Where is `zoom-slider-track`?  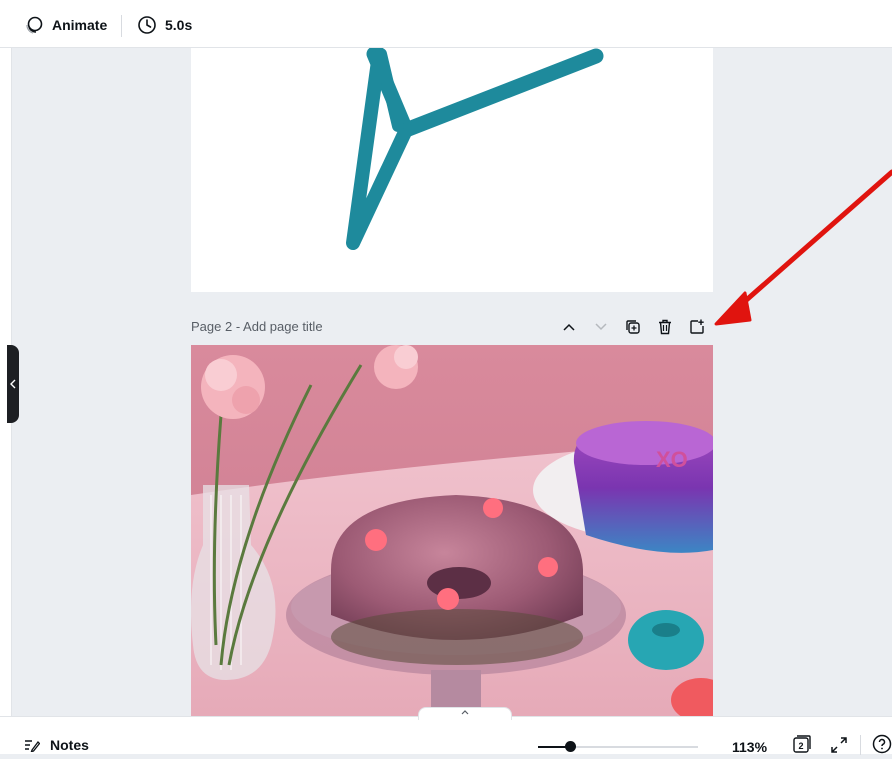 zoom-slider-track is located at coordinates (636, 747).